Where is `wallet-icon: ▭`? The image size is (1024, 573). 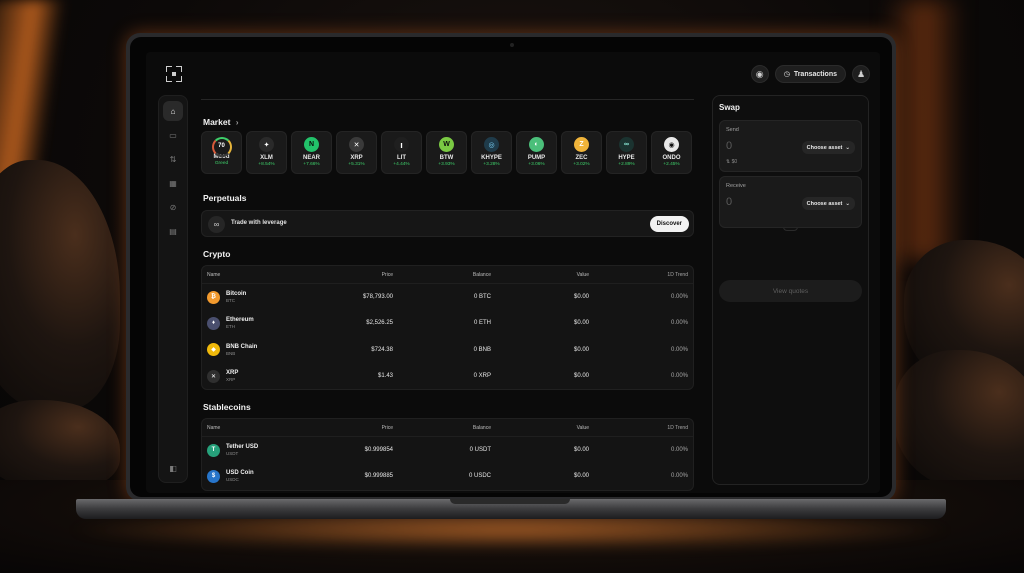
wallet-icon: ▭ is located at coordinates (173, 135).